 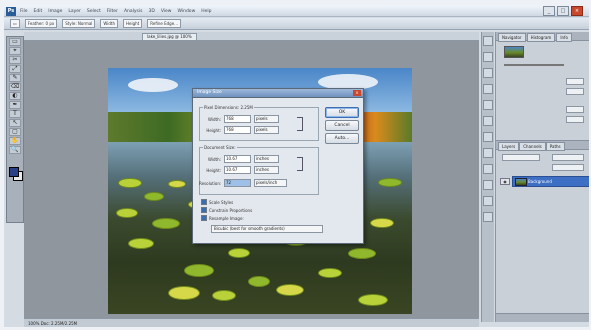 I want to click on tab-histogram: Histogram, so click(x=541, y=37).